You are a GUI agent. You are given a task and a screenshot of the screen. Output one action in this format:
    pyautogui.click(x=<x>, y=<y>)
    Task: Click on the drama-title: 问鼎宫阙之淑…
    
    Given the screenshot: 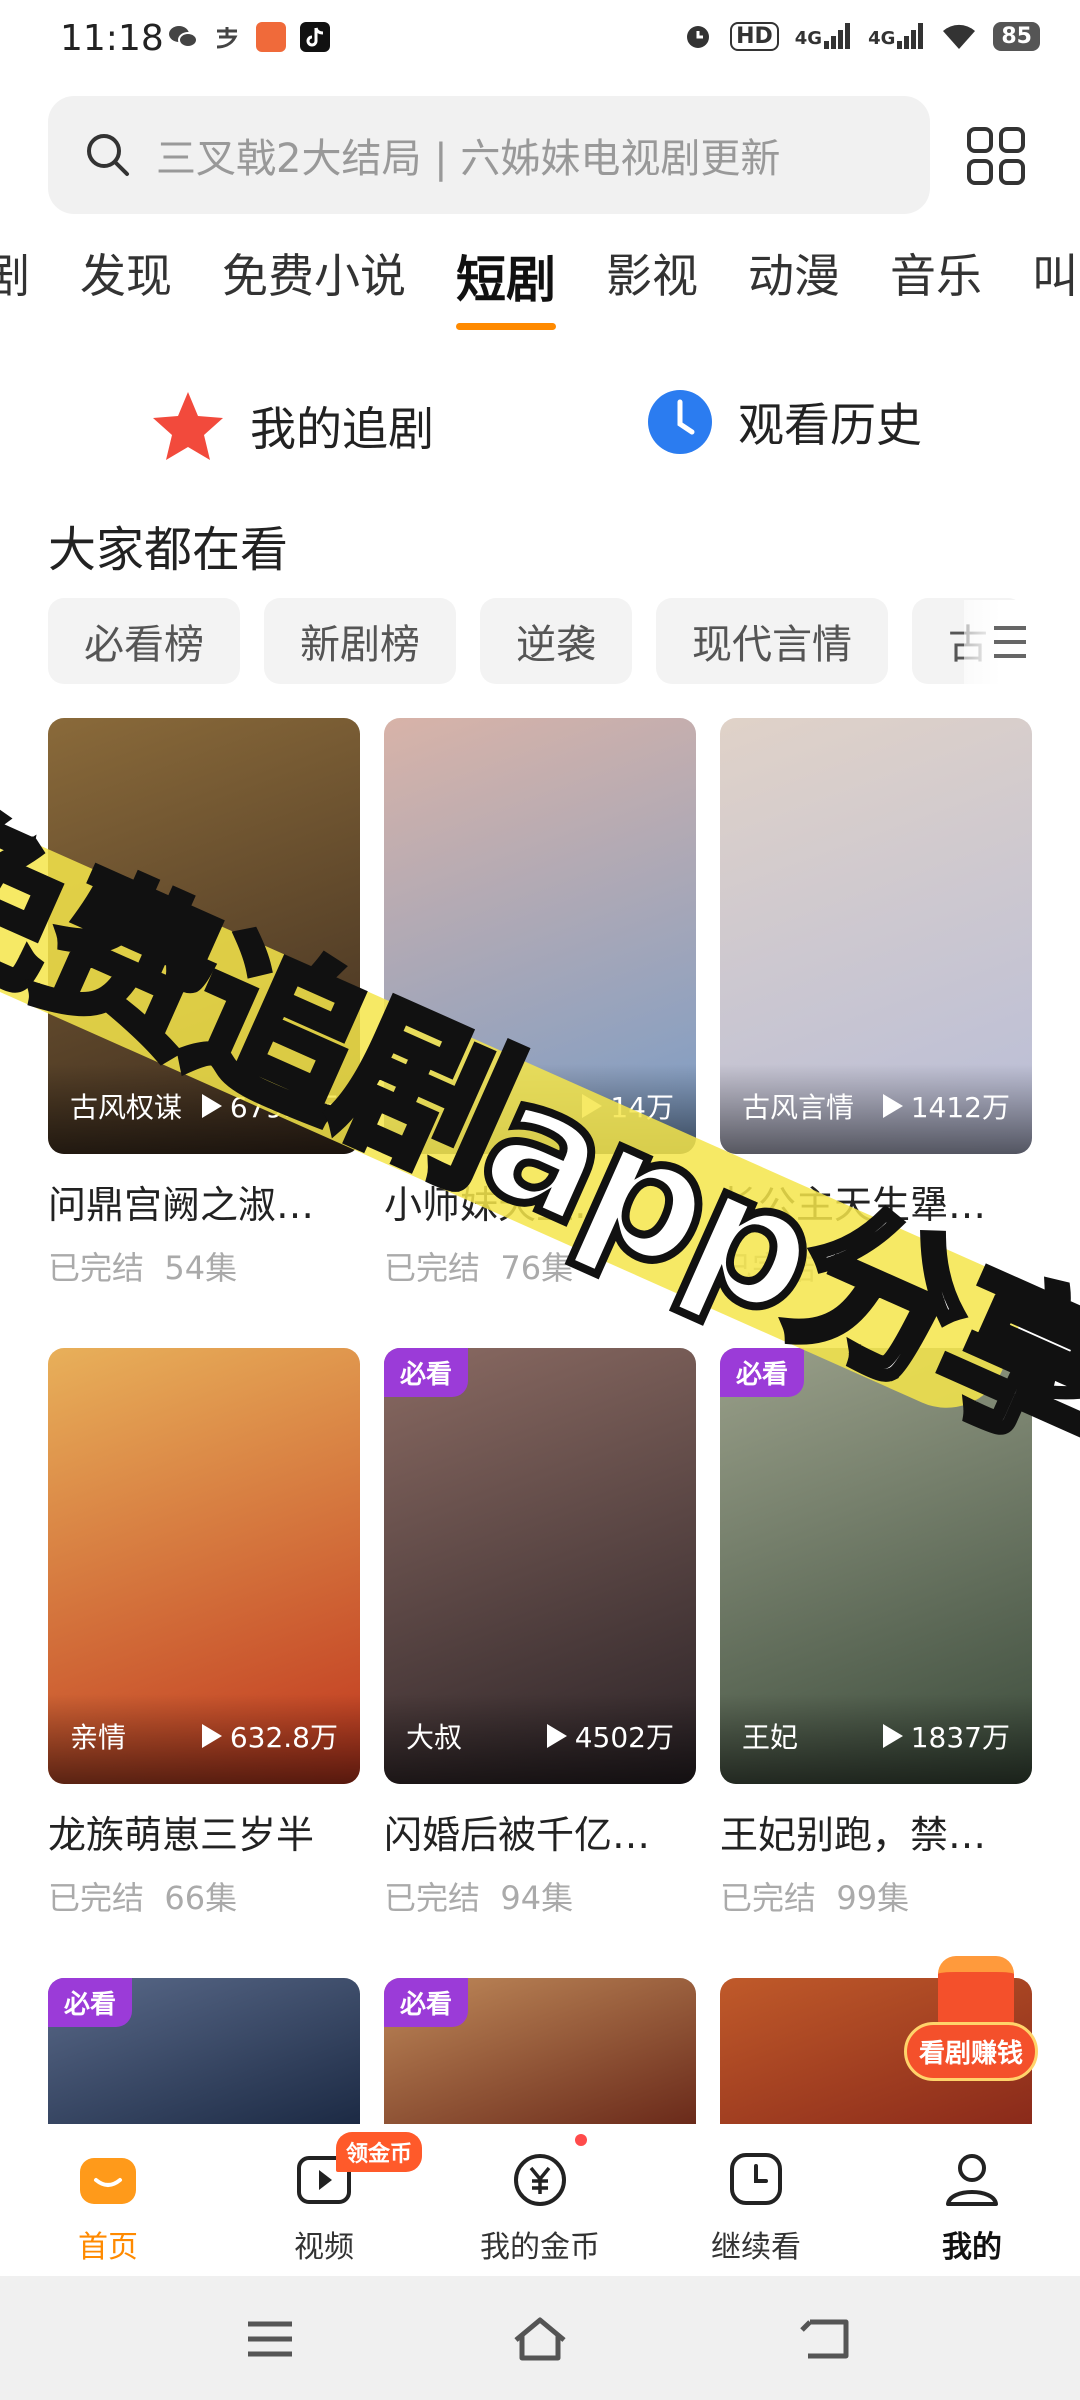 What is the action you would take?
    pyautogui.click(x=204, y=1201)
    